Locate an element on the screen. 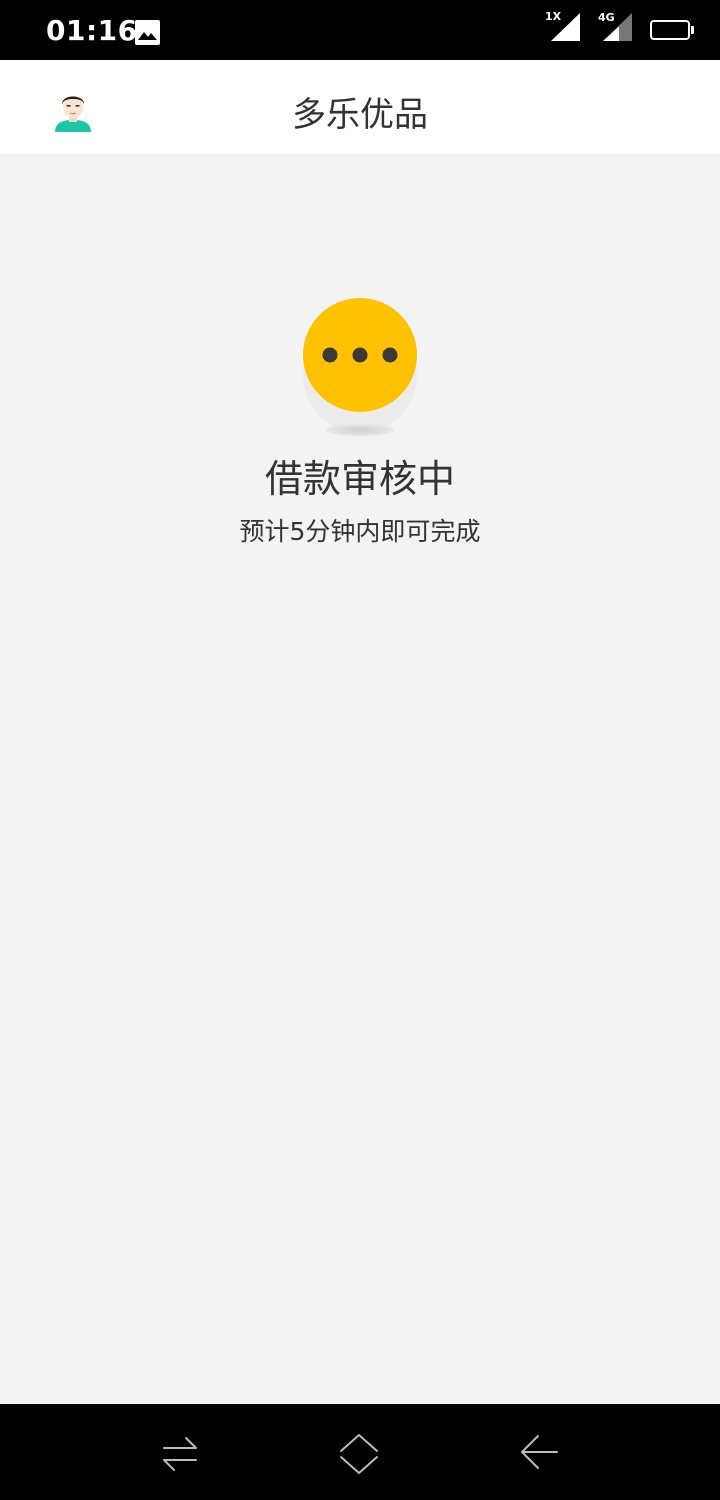 This screenshot has height=1500, width=720. status-bar: 01:16 1X 4G 56 is located at coordinates (360, 30).